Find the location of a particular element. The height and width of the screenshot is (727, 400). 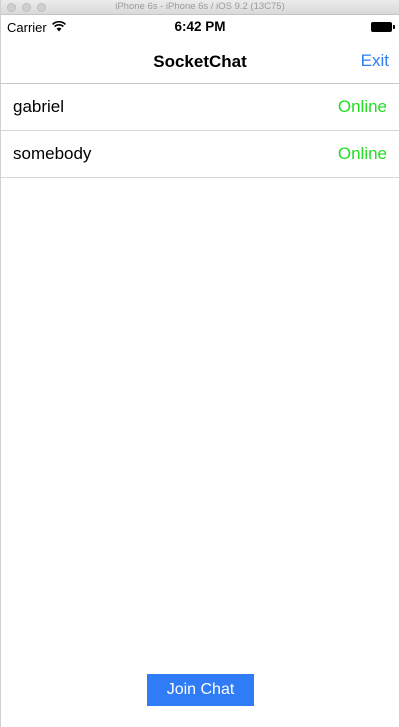

join-chat-button: Join Chat is located at coordinates (200, 690).